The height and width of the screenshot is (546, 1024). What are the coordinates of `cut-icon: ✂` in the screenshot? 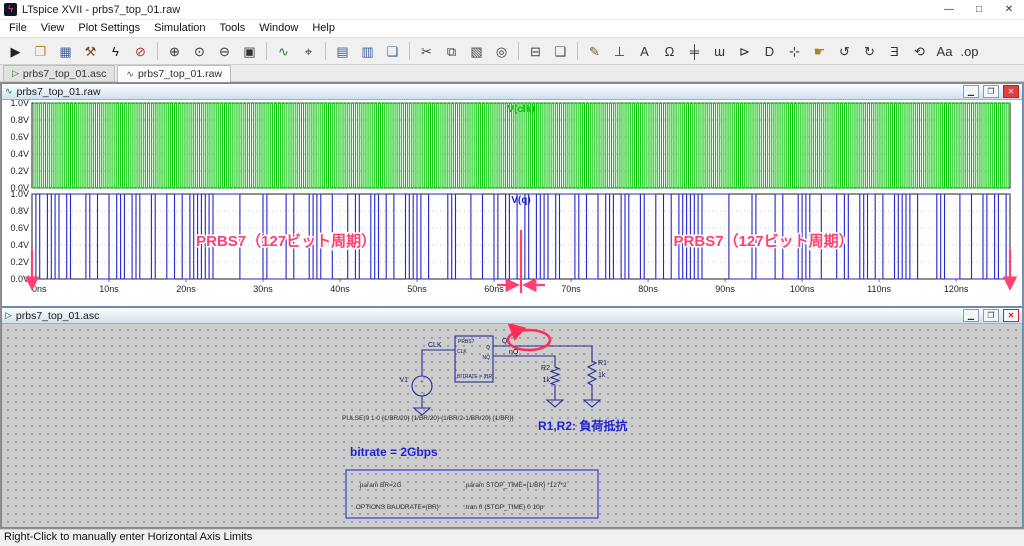 It's located at (426, 51).